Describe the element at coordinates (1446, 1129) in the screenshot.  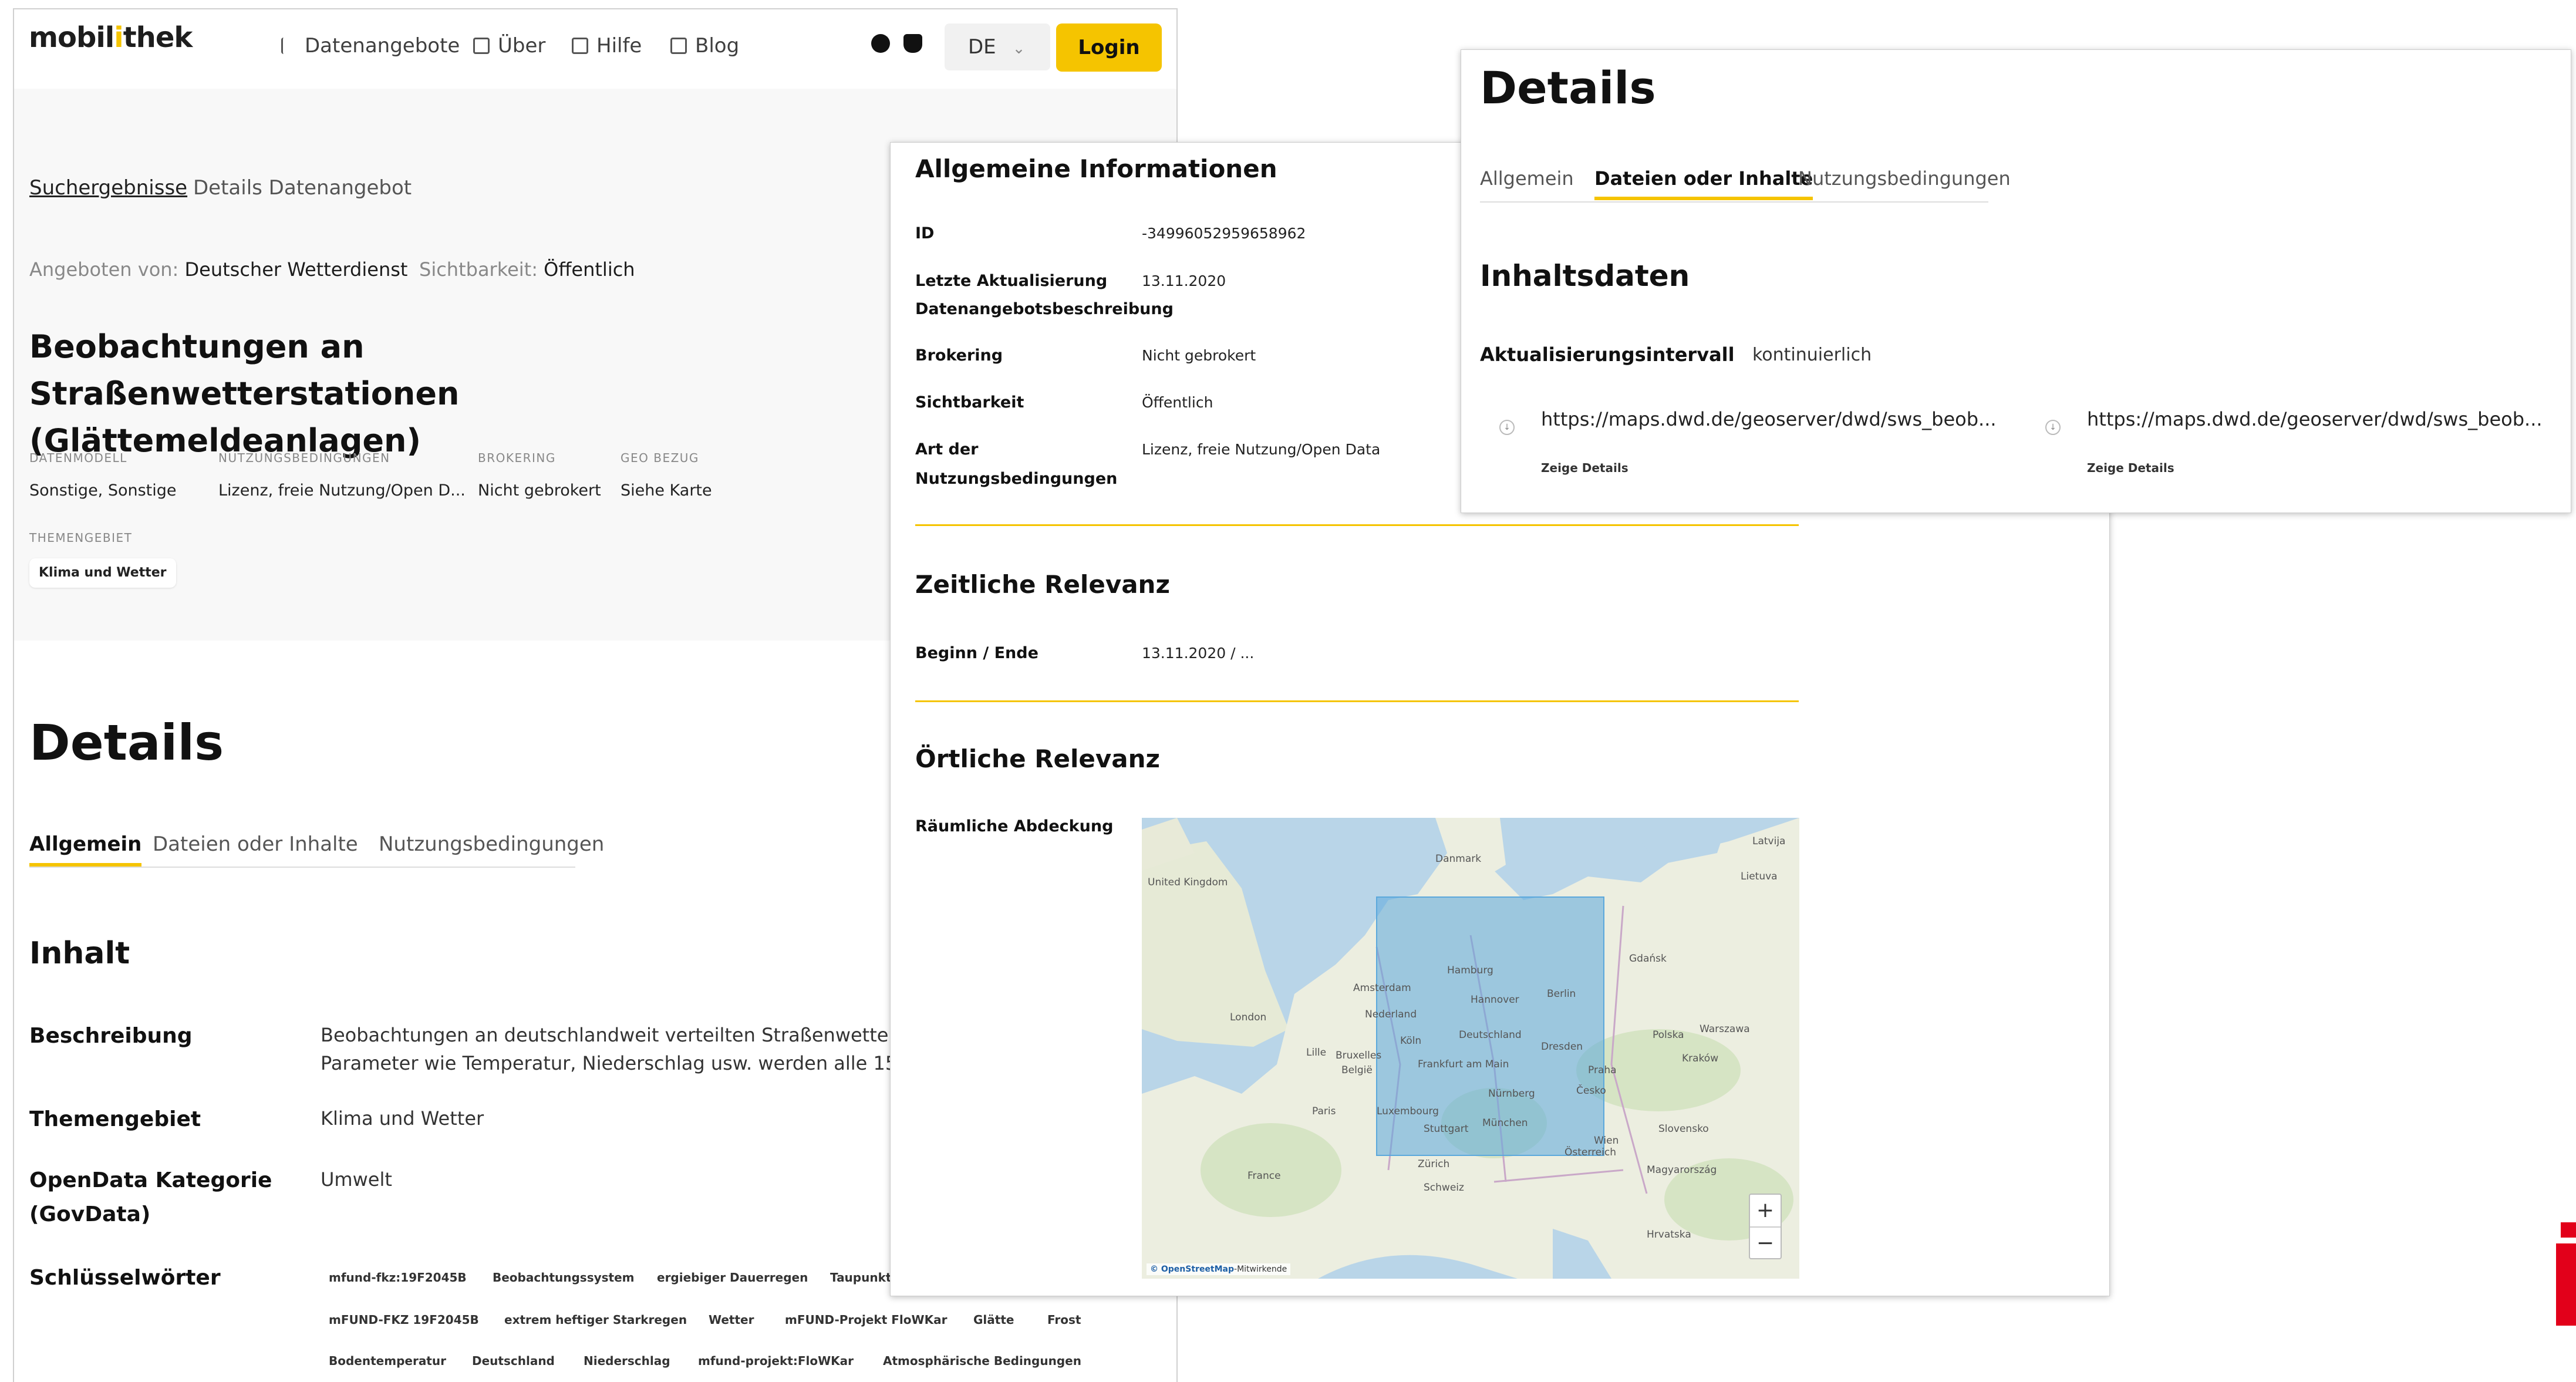
I see `map-label: Stuttgart` at that location.